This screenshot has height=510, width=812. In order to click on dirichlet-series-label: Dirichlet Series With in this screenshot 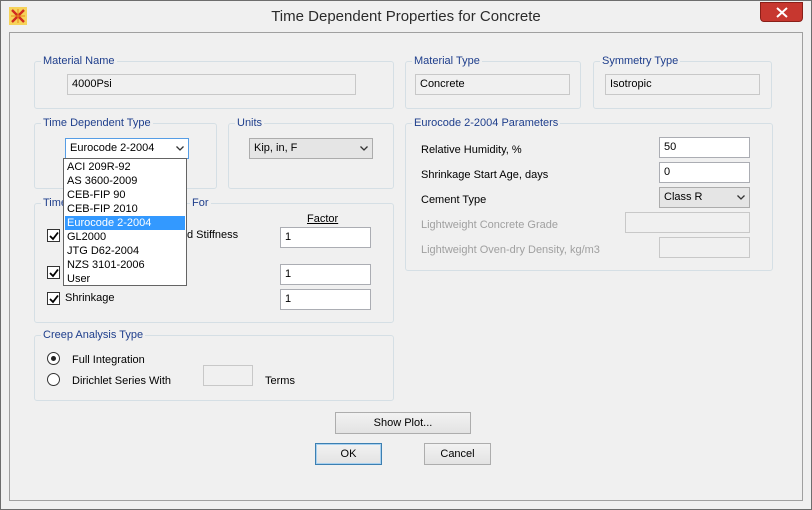, I will do `click(122, 381)`.